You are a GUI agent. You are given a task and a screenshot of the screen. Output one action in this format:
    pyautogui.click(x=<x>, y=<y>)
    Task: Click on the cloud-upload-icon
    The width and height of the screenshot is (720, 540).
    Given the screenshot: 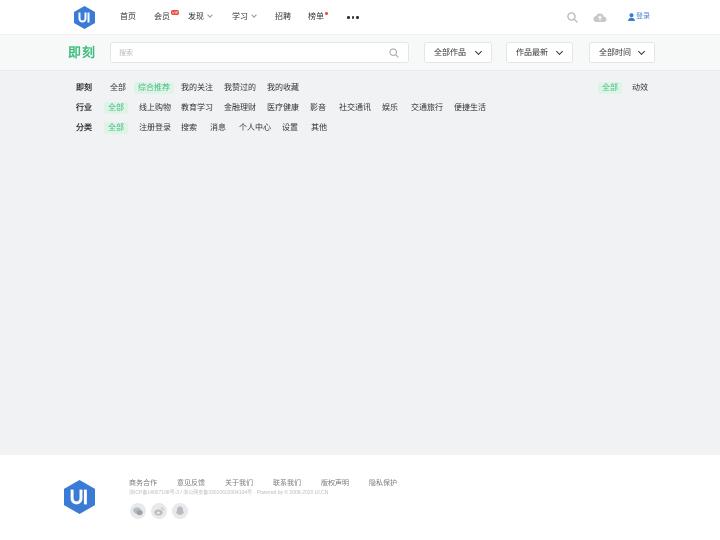 What is the action you would take?
    pyautogui.click(x=600, y=17)
    